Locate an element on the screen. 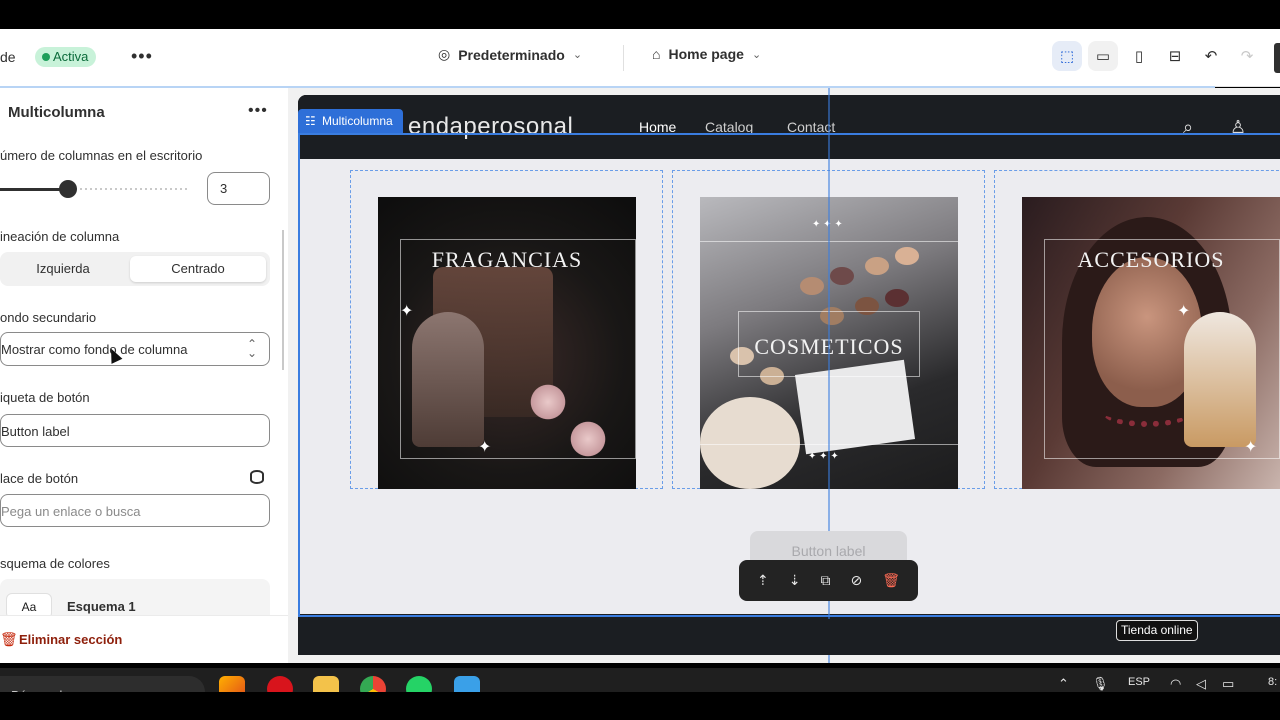  redo-button: ↷ is located at coordinates (1247, 56).